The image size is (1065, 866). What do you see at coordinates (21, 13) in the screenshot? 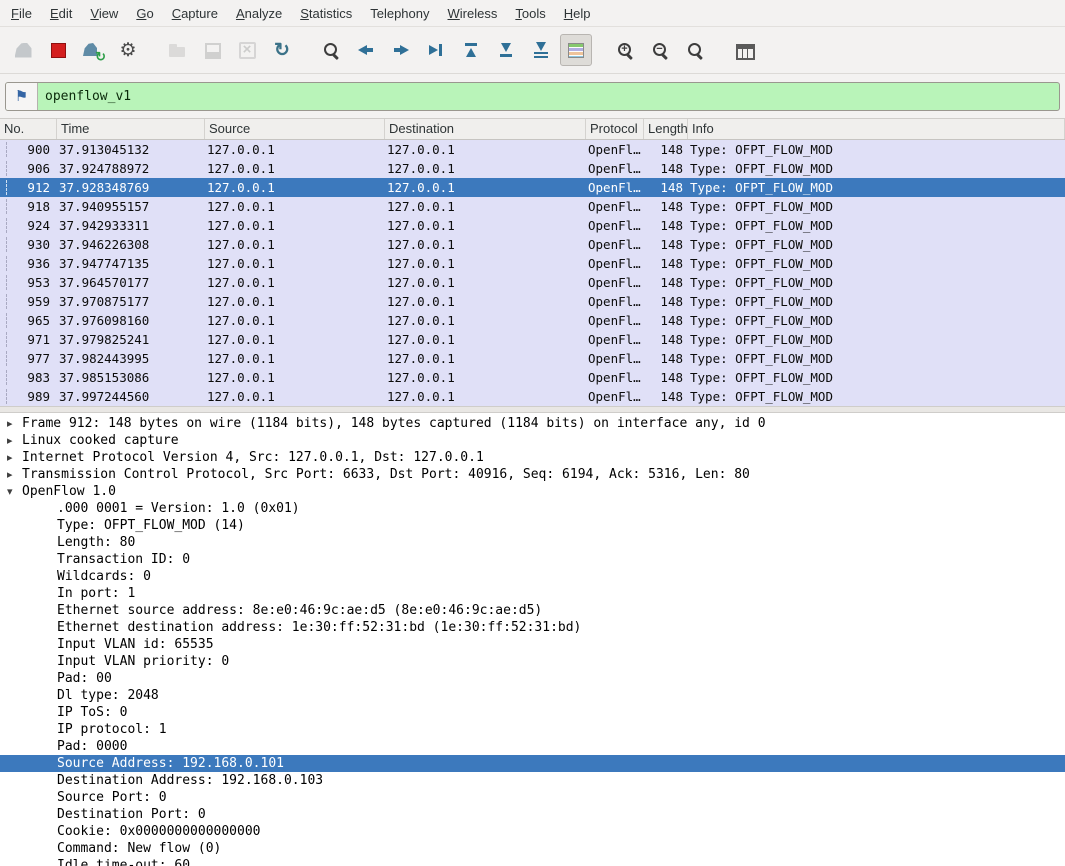
I see `menu-file: File` at bounding box center [21, 13].